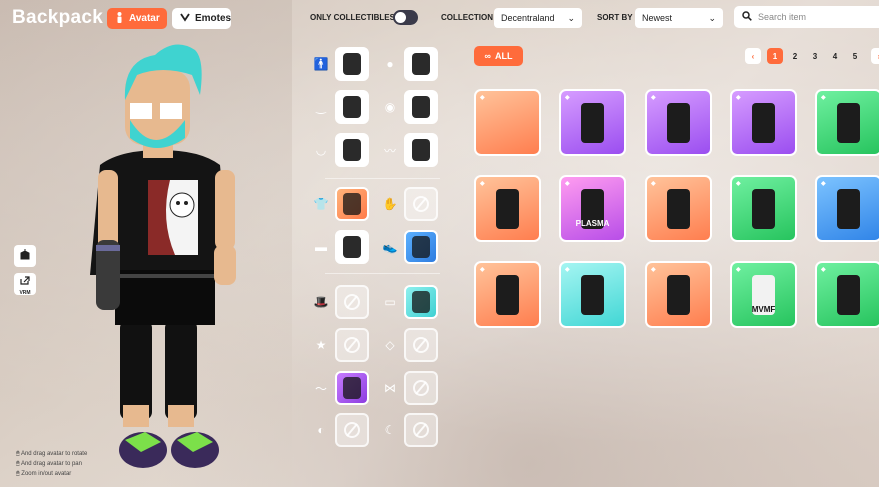  I want to click on slot-feet, so click(421, 247).